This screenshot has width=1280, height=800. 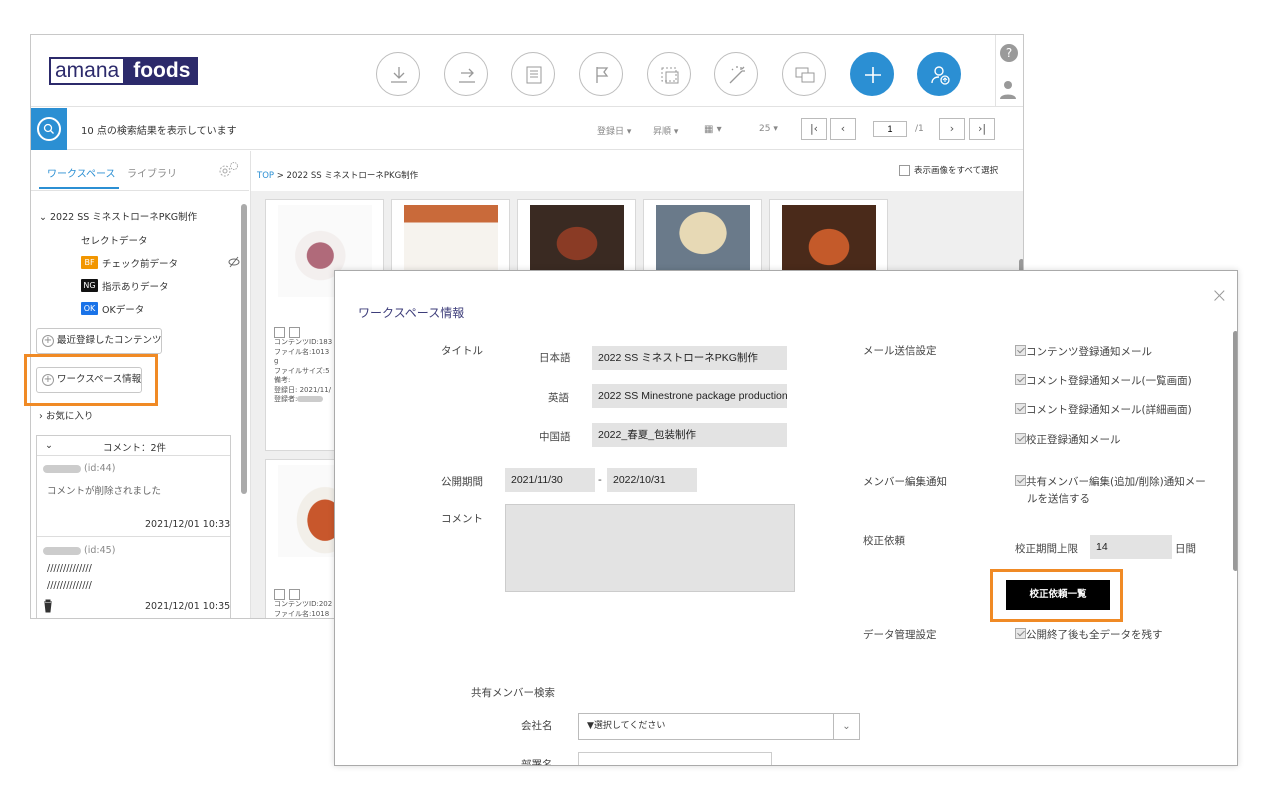 What do you see at coordinates (614, 130) in the screenshot?
I see `sort-dropdown: 登録日 ▾` at bounding box center [614, 130].